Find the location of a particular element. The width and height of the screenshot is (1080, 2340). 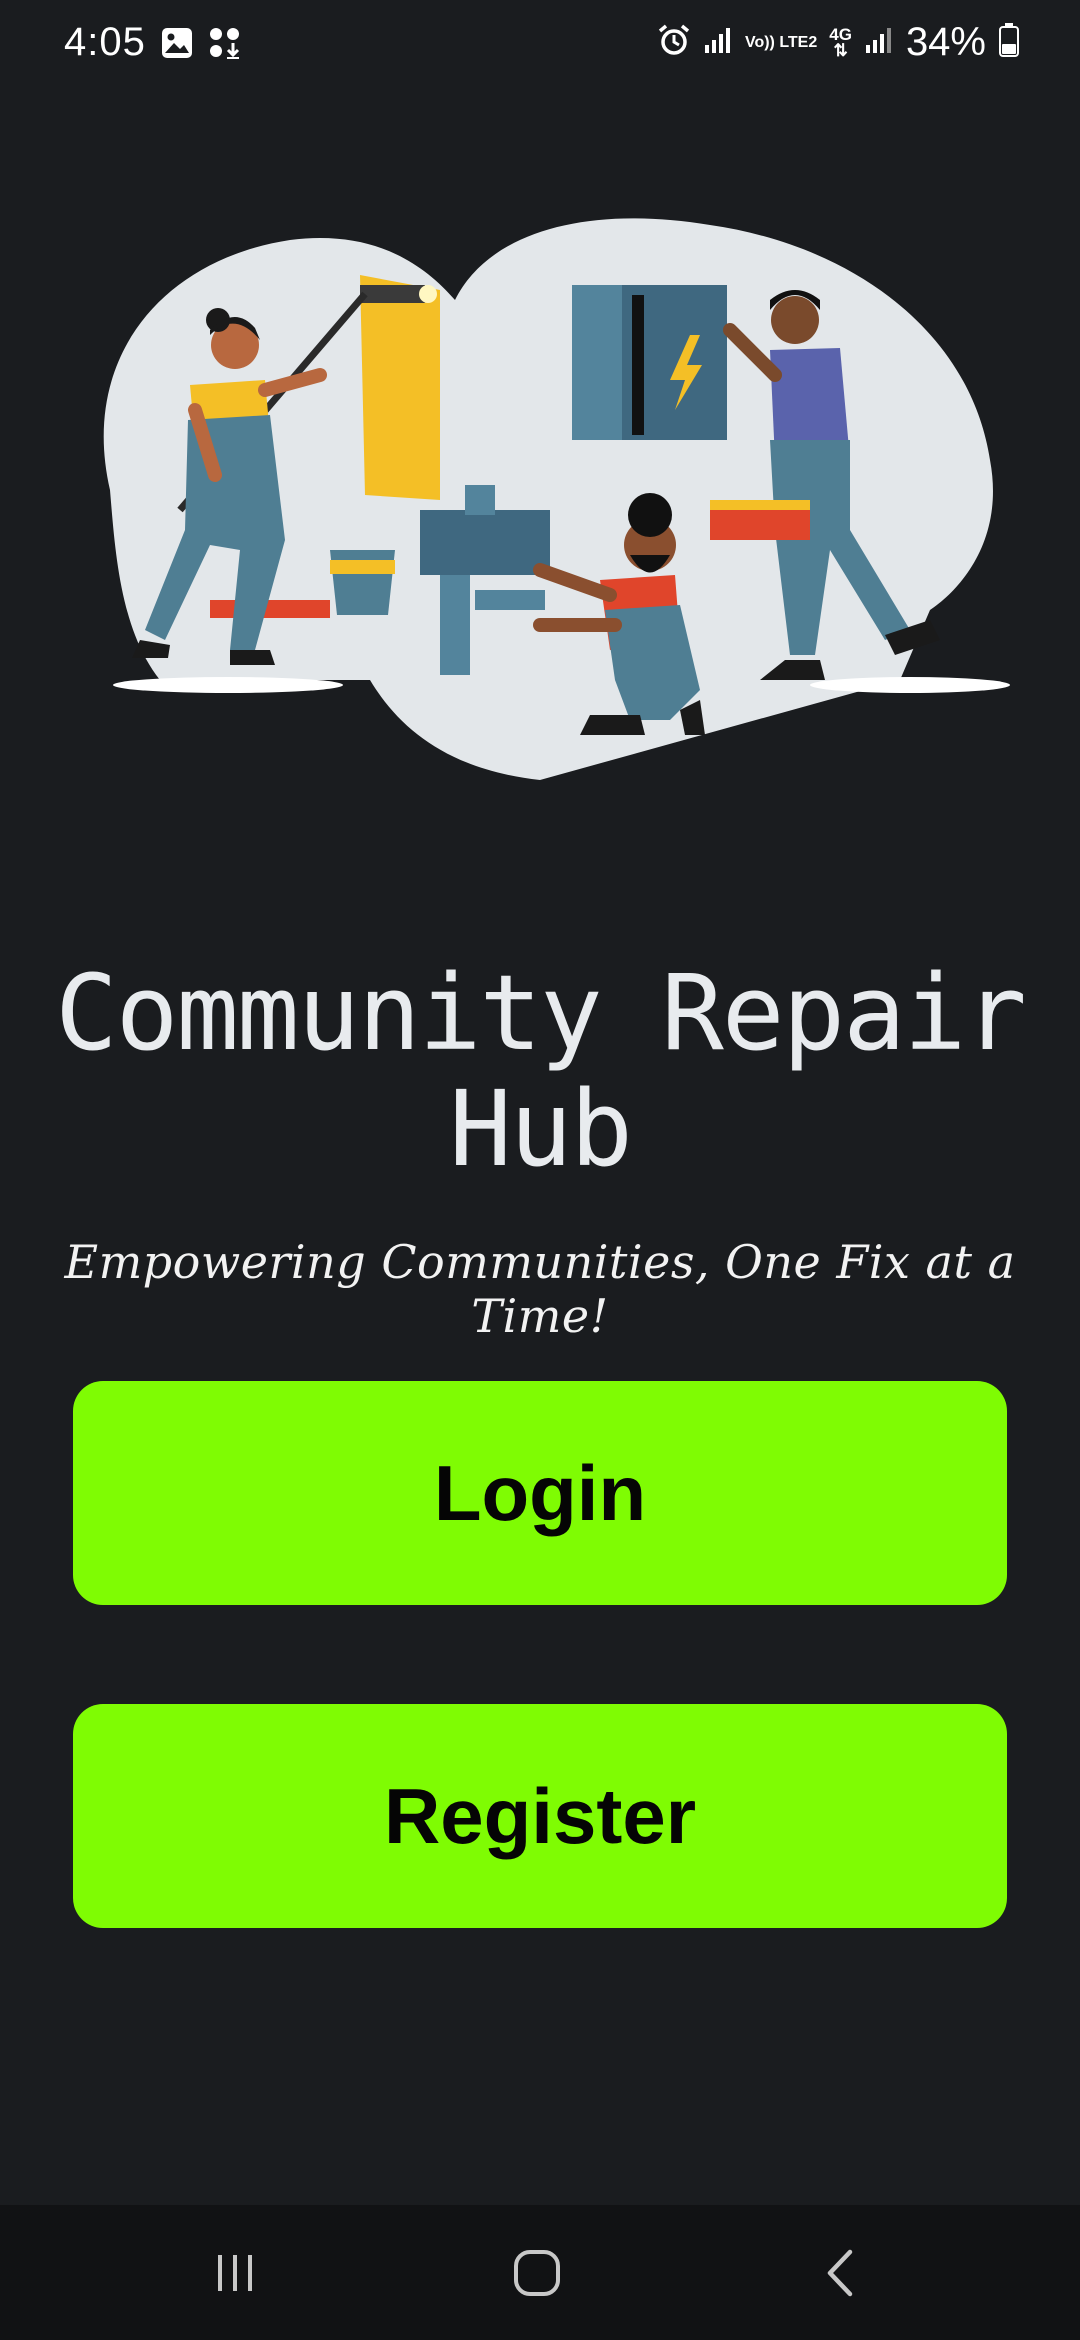

back-icon is located at coordinates (841, 2275).